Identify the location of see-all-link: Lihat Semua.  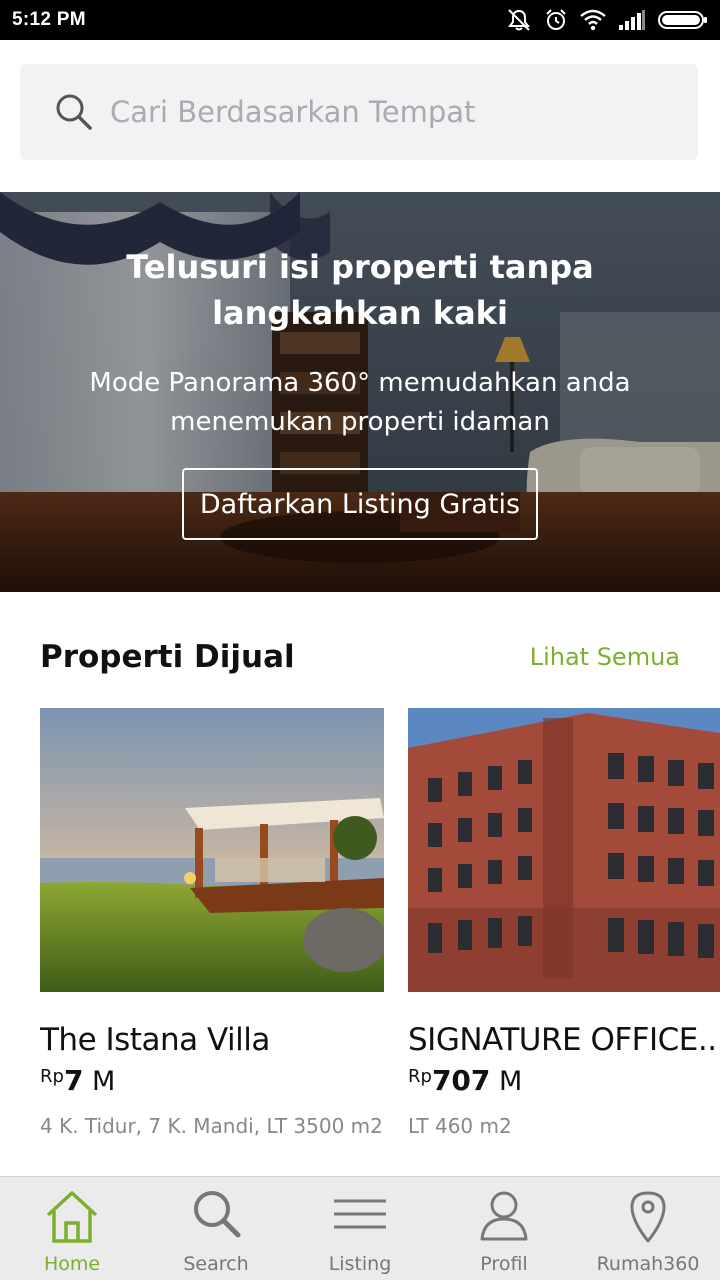
(605, 657).